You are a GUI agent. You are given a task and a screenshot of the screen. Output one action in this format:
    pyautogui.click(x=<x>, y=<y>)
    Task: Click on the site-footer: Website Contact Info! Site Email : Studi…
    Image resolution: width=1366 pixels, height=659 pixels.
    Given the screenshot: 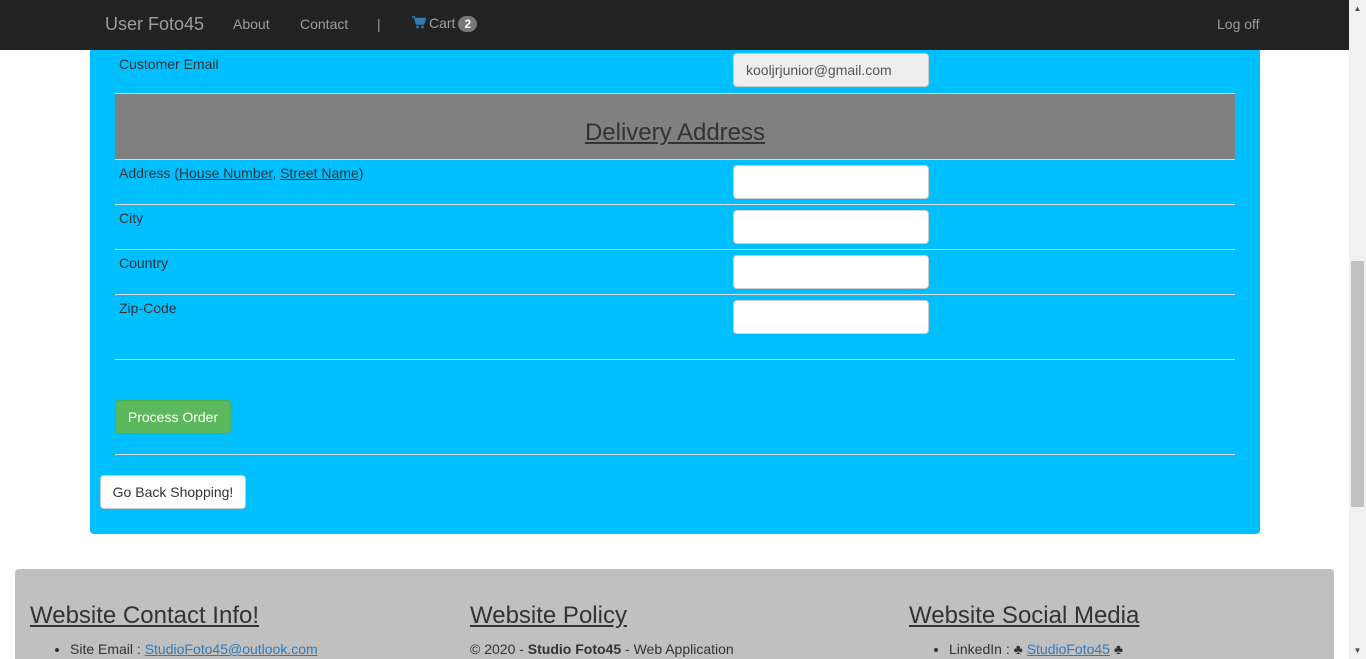 What is the action you would take?
    pyautogui.click(x=674, y=614)
    